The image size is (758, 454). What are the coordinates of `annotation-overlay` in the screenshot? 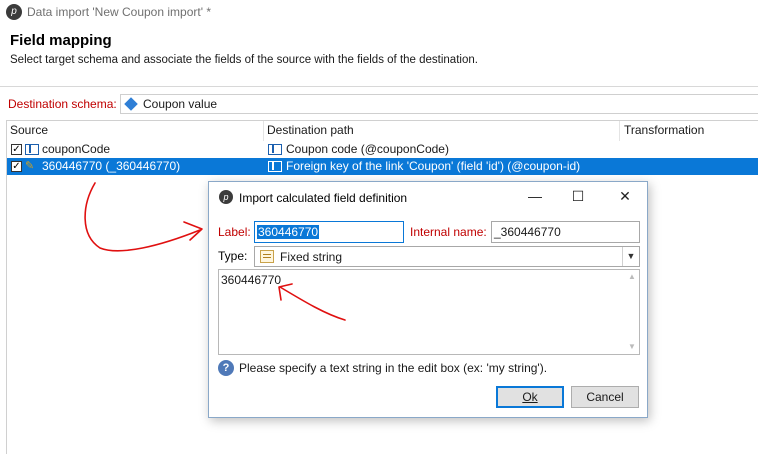 It's located at (215, 251).